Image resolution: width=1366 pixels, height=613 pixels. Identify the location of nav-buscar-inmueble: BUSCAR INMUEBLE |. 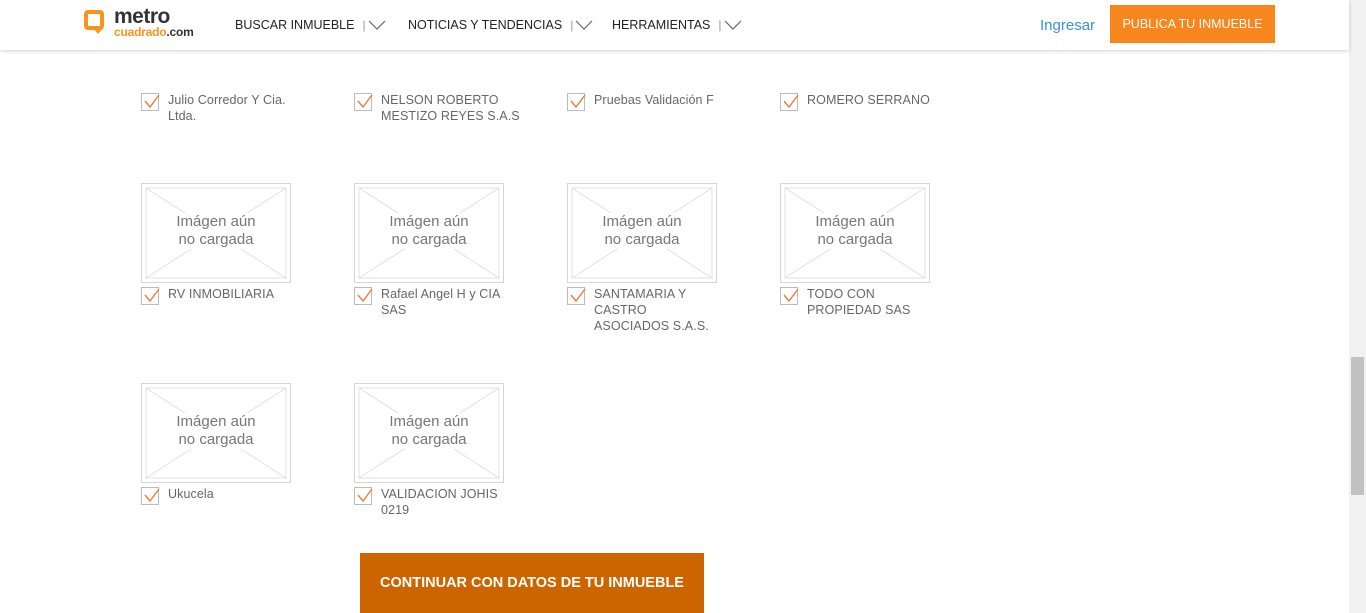
(310, 25).